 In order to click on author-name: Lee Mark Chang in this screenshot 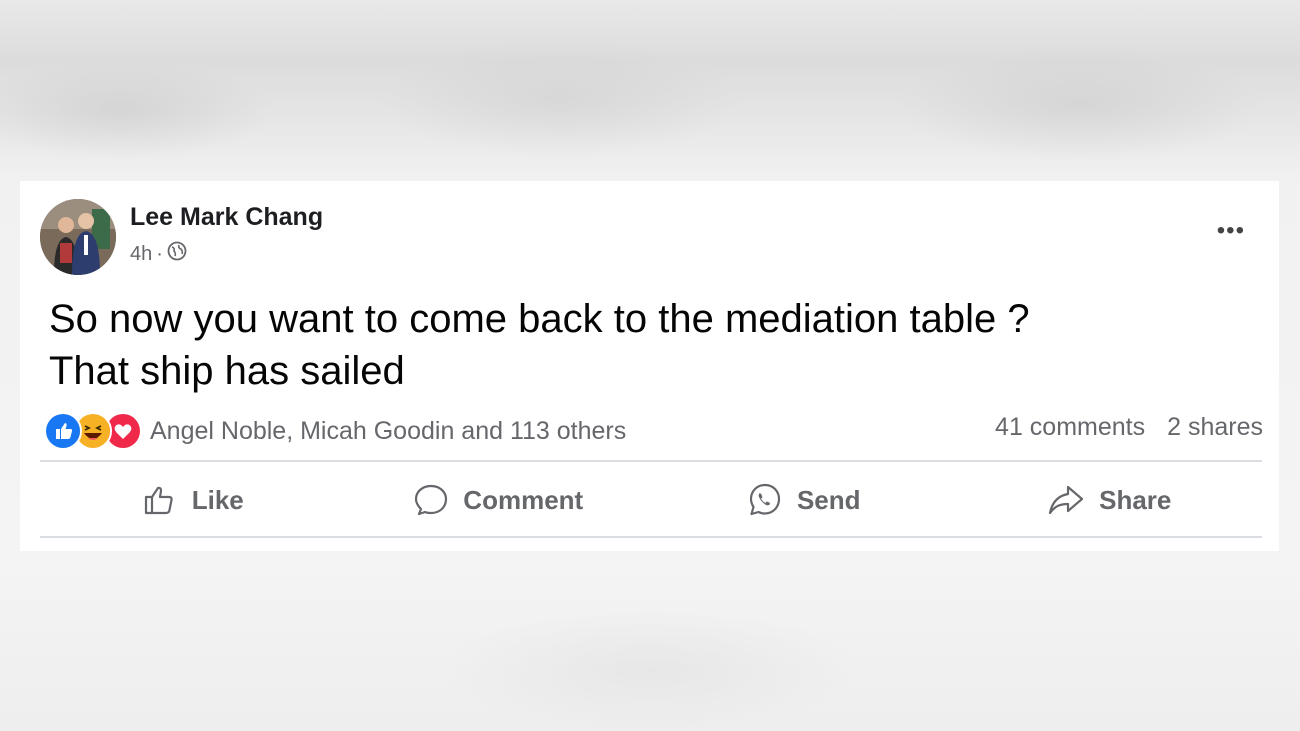, I will do `click(226, 217)`.